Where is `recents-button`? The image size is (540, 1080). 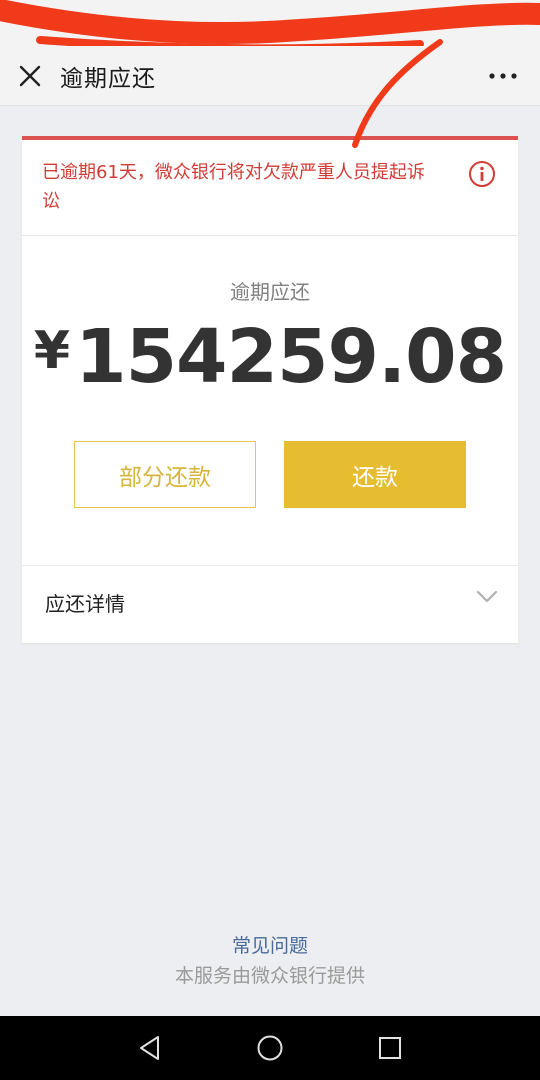
recents-button is located at coordinates (390, 1048).